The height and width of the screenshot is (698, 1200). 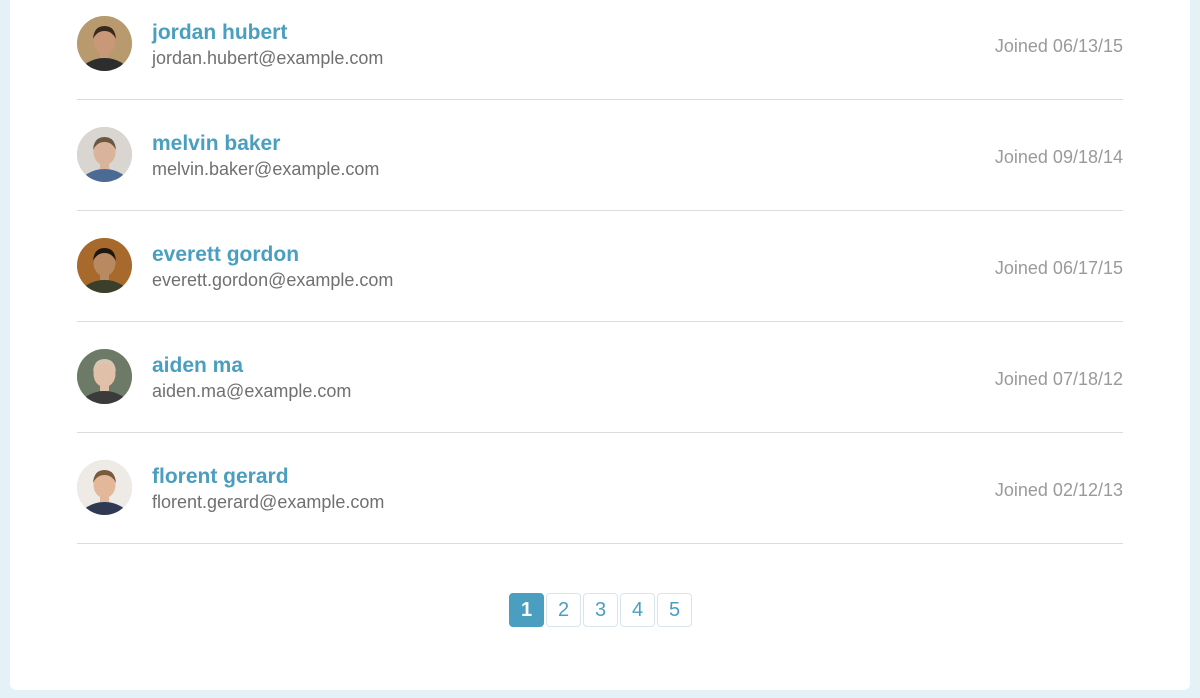 What do you see at coordinates (267, 33) in the screenshot?
I see `user-name-link: jordan hubert` at bounding box center [267, 33].